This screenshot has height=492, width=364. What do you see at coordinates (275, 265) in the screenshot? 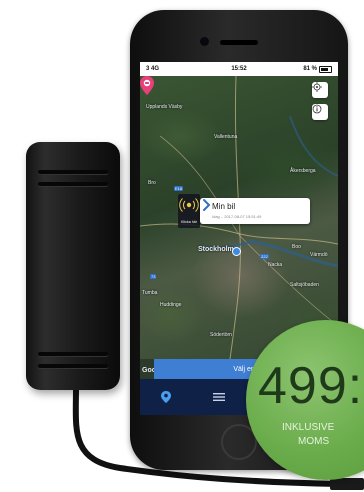
I see `map-label: Nacka` at bounding box center [275, 265].